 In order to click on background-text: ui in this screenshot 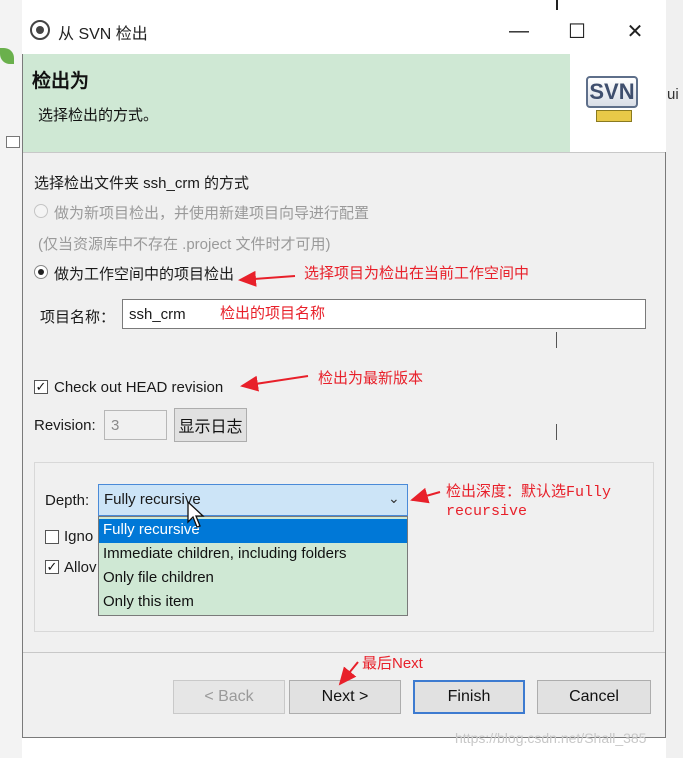, I will do `click(673, 94)`.